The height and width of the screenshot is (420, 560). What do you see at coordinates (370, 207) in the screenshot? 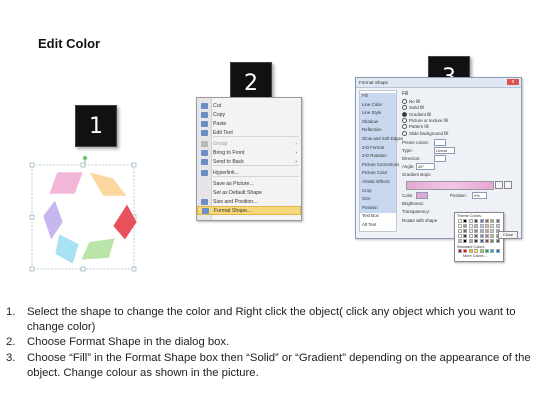
I see `nav-item: Position` at bounding box center [370, 207].